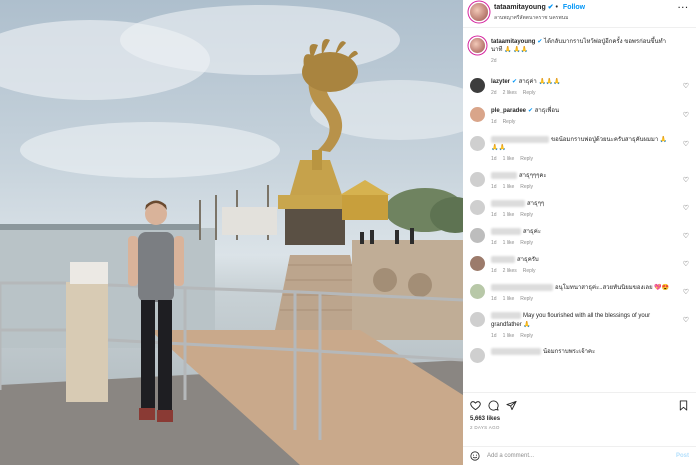 The height and width of the screenshot is (465, 696). What do you see at coordinates (539, 82) in the screenshot?
I see `comment-text: สาธุค่า 🙏🙏🙏` at bounding box center [539, 82].